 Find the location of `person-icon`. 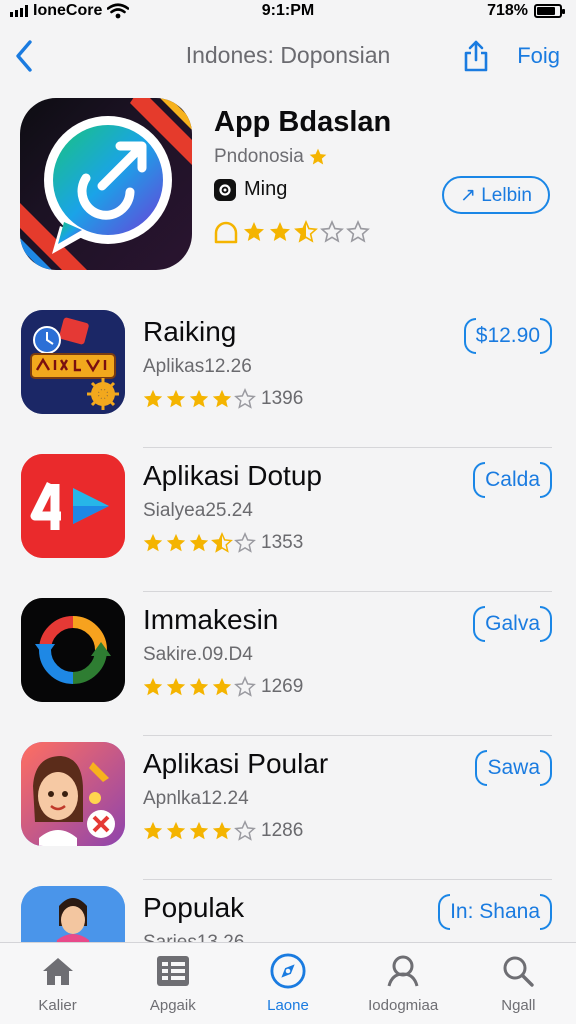

person-icon is located at coordinates (403, 971).